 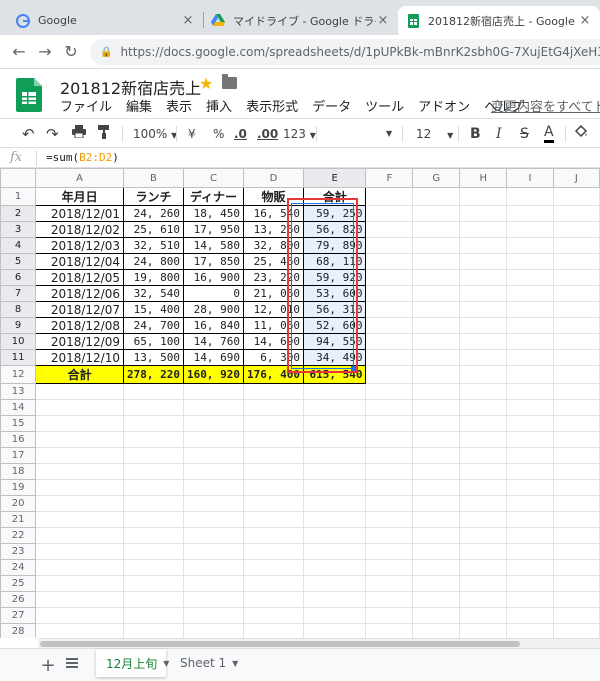 What do you see at coordinates (18, 615) in the screenshot?
I see `row-header: 27` at bounding box center [18, 615].